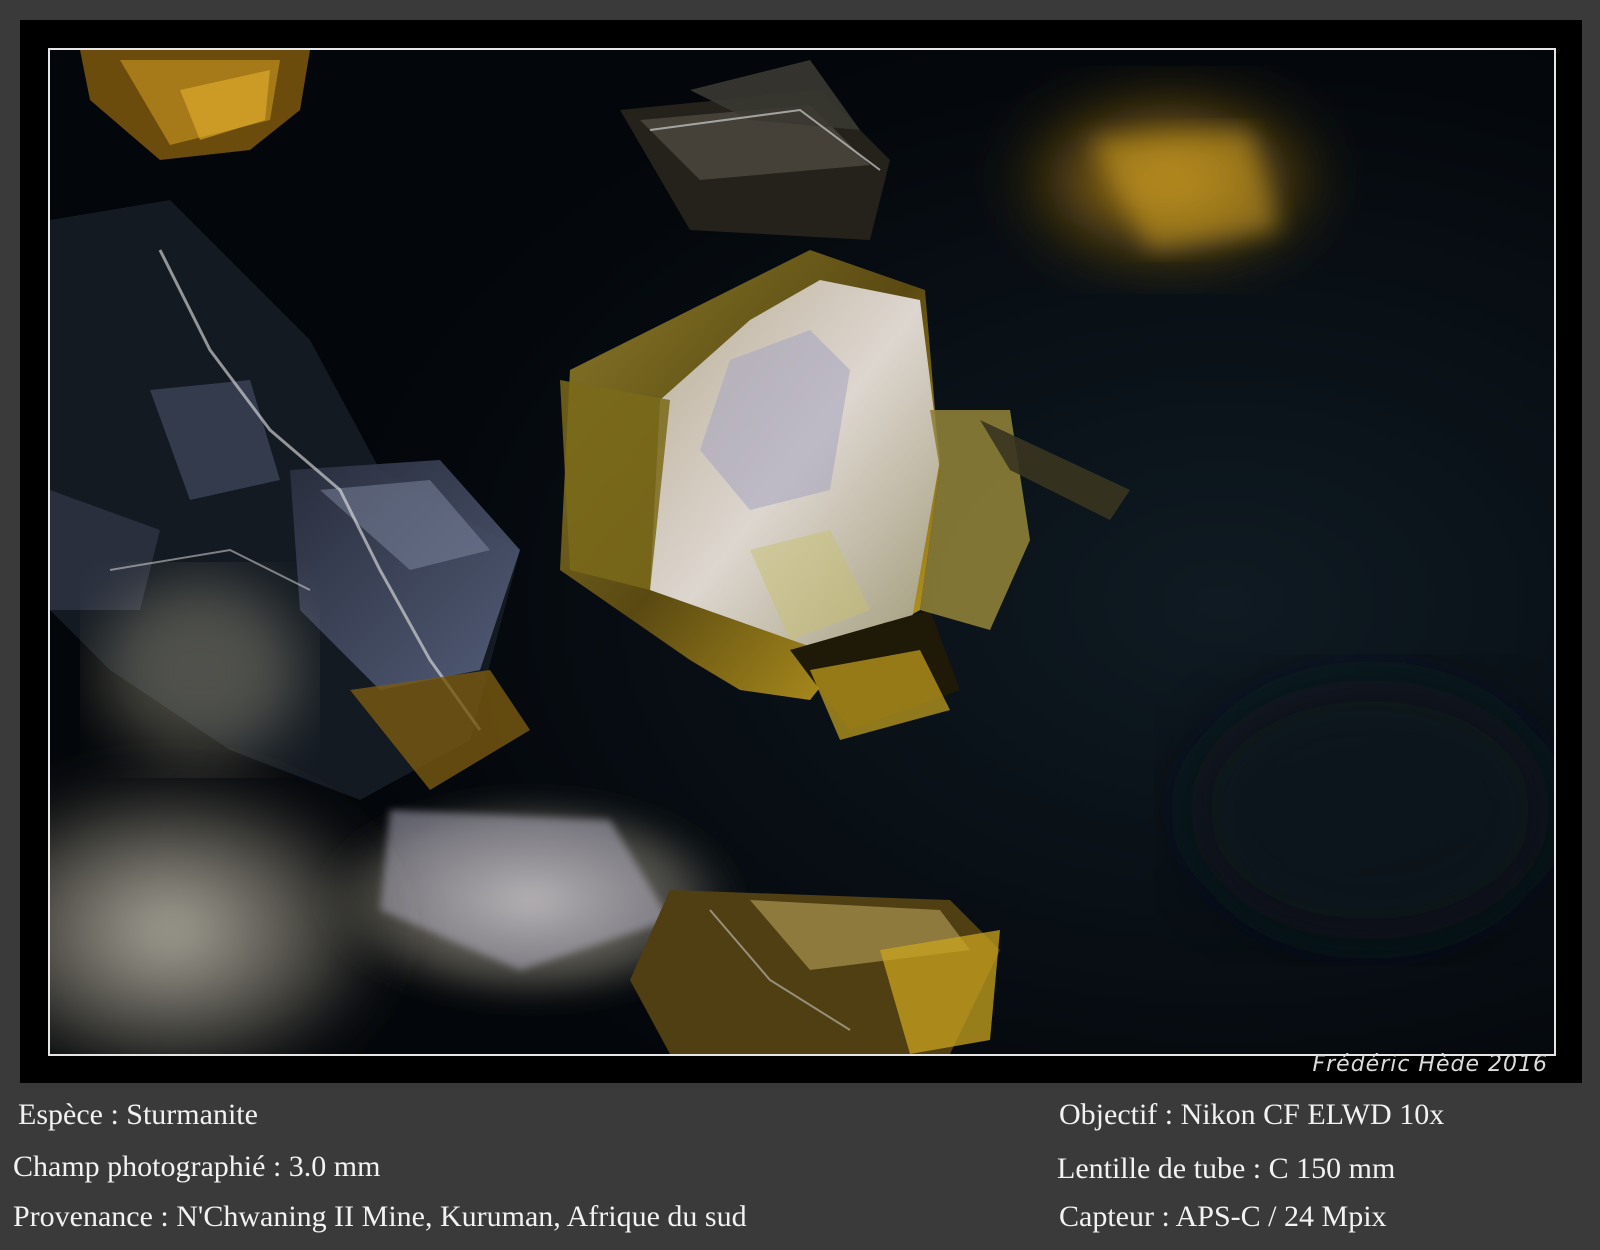 This screenshot has height=1250, width=1600. What do you see at coordinates (1252, 1114) in the screenshot?
I see `caption-objective: Objectif : Nikon CF ELWD 10x` at bounding box center [1252, 1114].